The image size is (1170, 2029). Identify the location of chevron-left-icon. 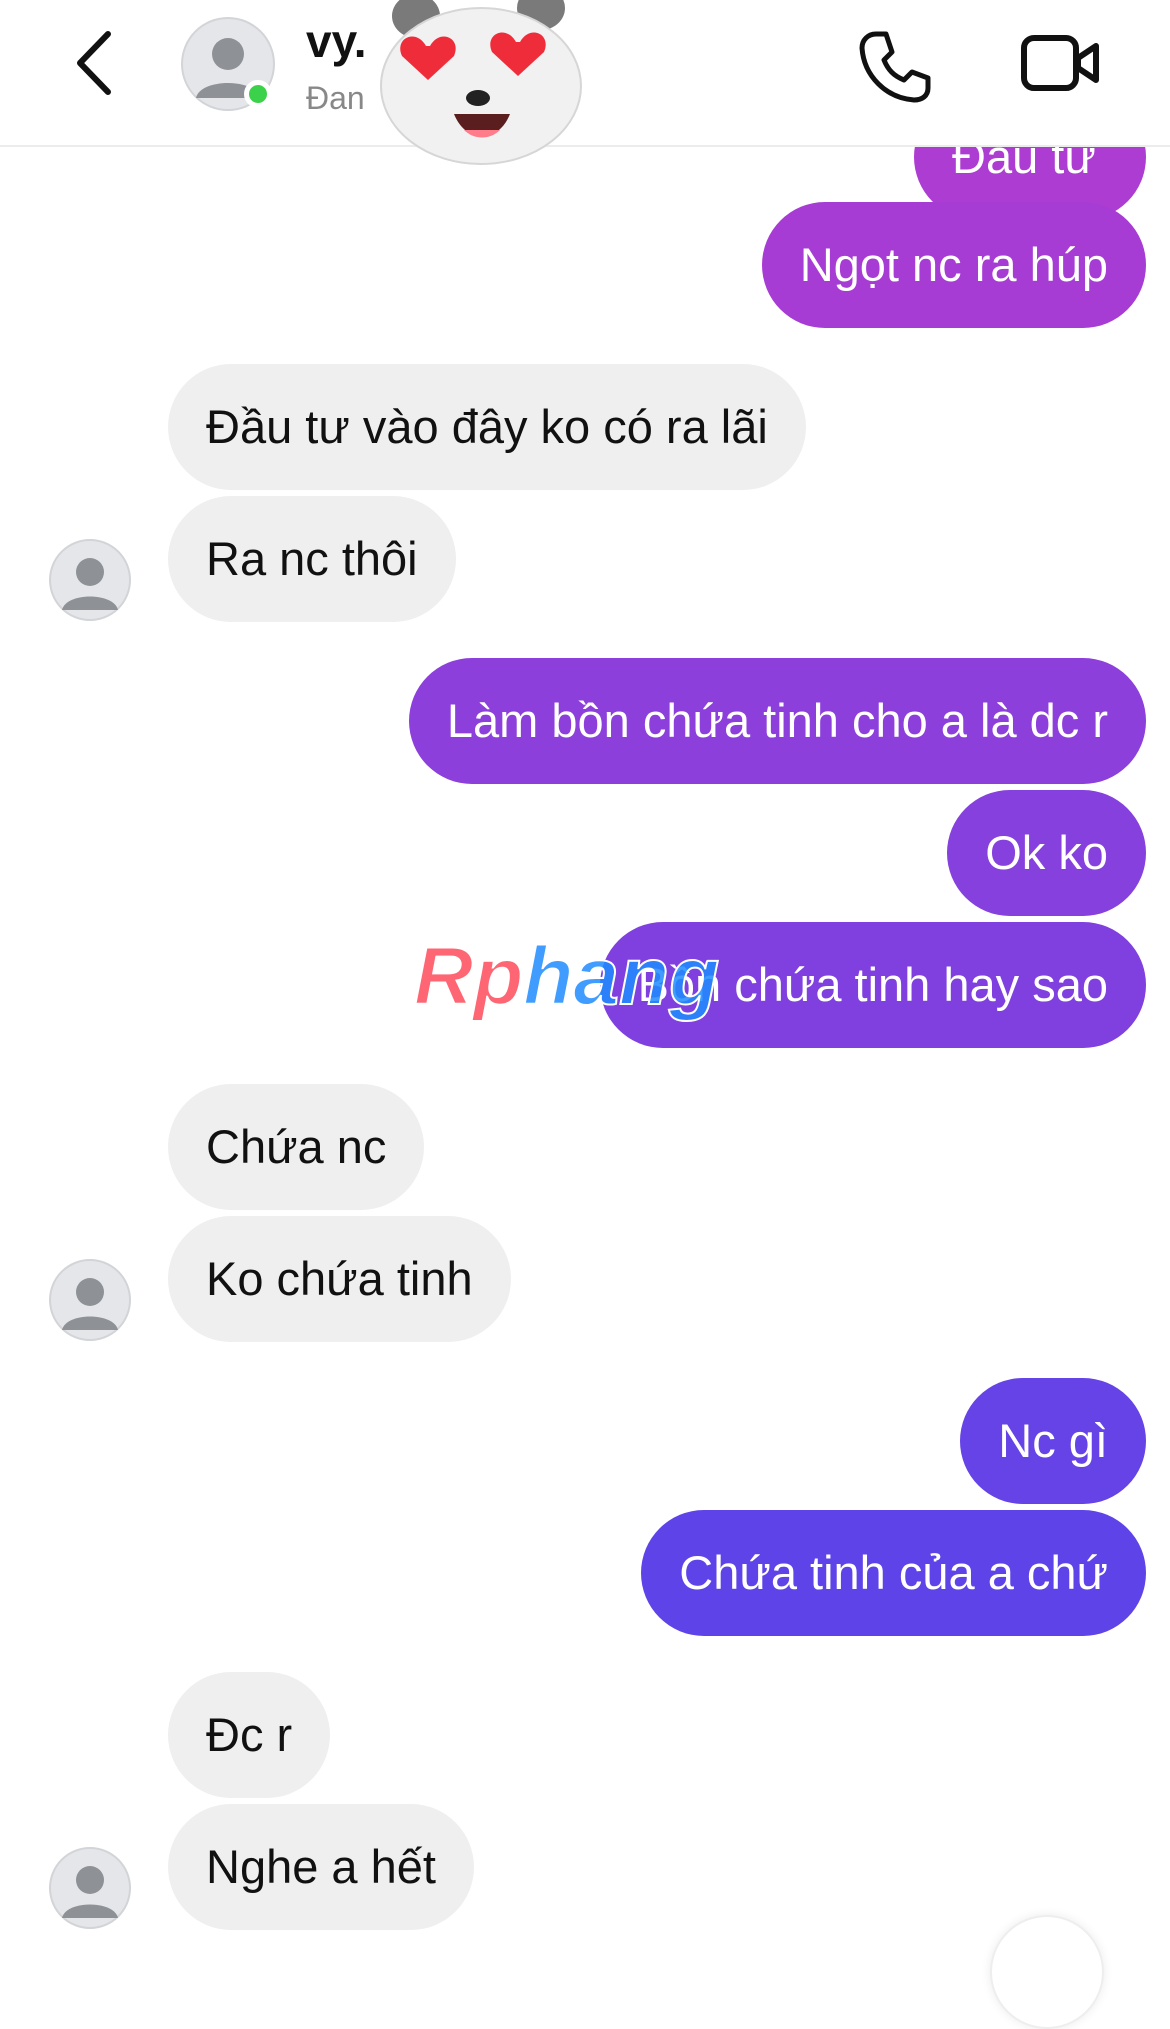
(95, 63).